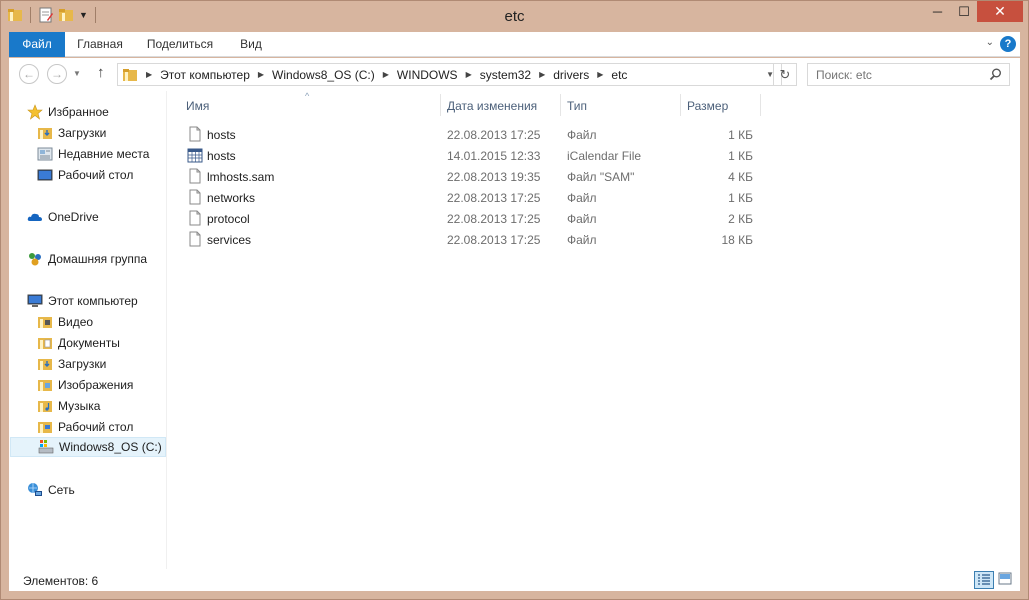 Image resolution: width=1029 pixels, height=600 pixels. What do you see at coordinates (467, 197) in the screenshot?
I see `table-row: networks 22.08.2013 17:25 Файл 1 КБ` at bounding box center [467, 197].